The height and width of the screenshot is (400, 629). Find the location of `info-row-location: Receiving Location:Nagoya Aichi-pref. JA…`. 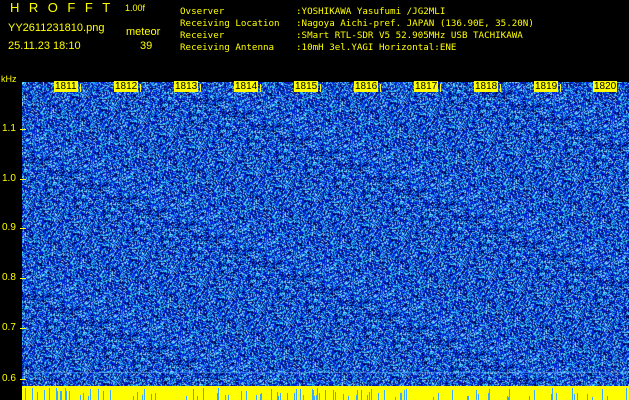

info-row-location: Receiving Location:Nagoya Aichi-pref. JA… is located at coordinates (357, 23).